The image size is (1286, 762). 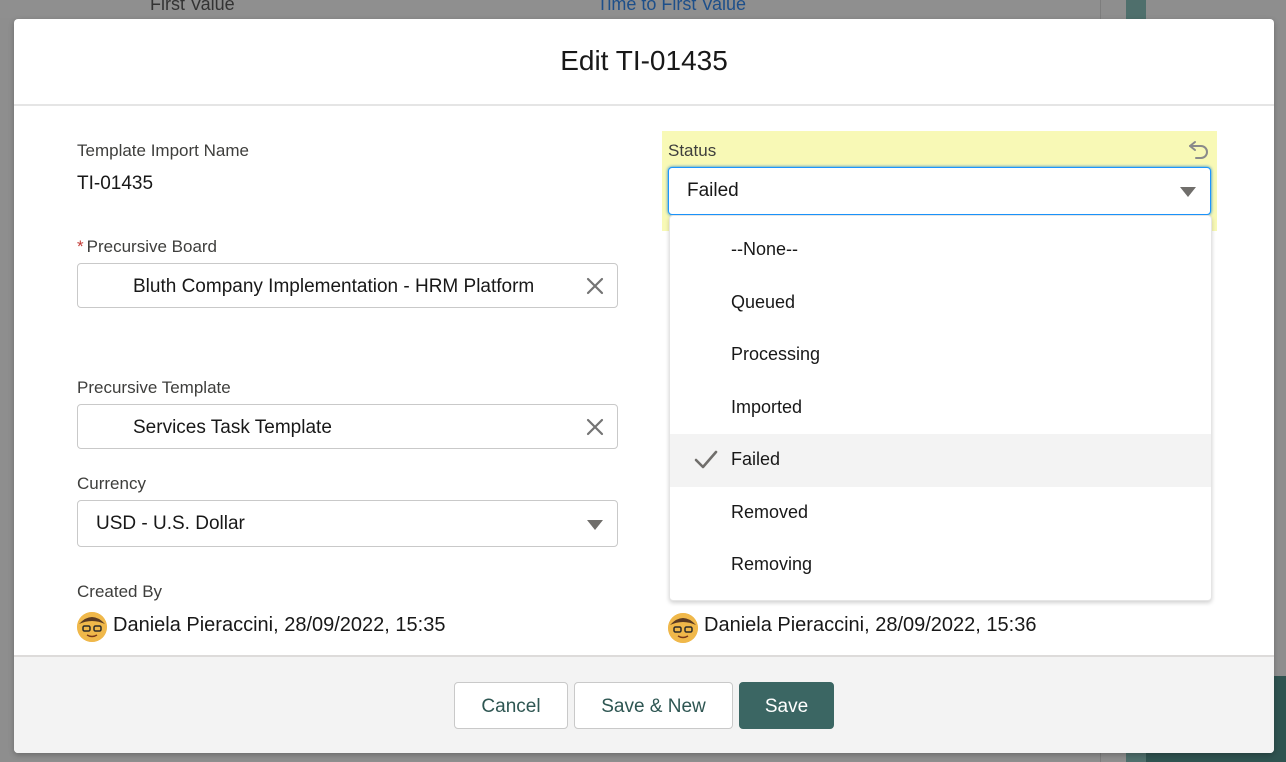 I want to click on option-label: Removed, so click(x=770, y=512).